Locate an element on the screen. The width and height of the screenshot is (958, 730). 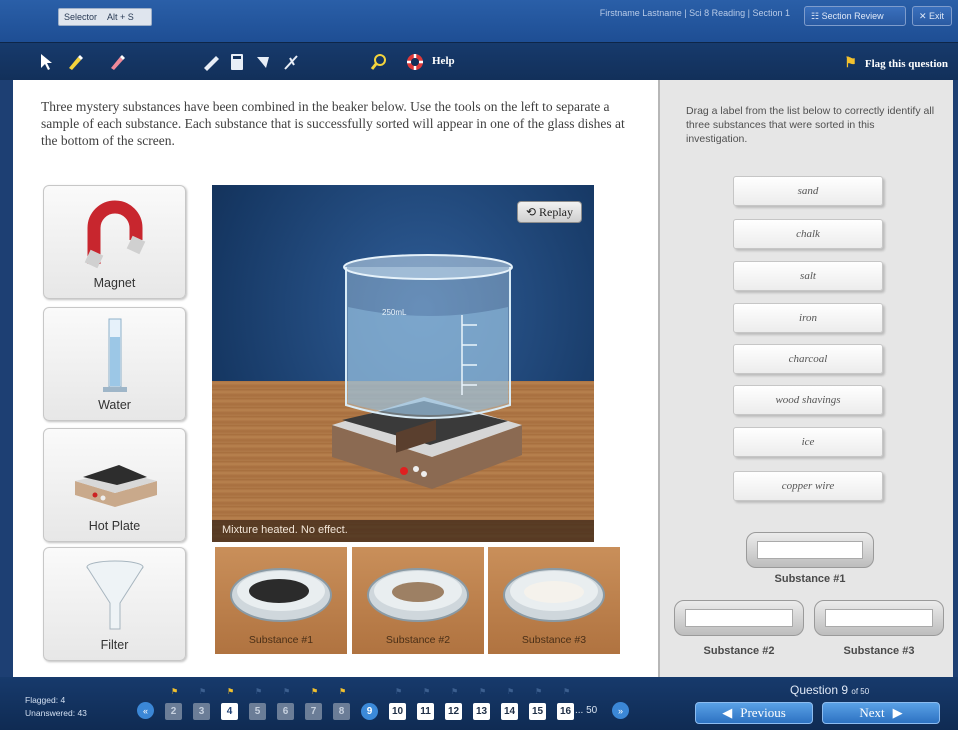
question-nav-13: 13 is located at coordinates (481, 711).